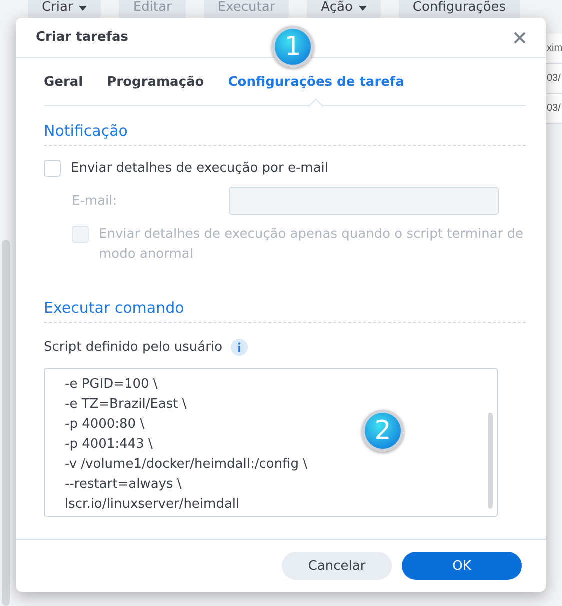  I want to click on section-heading: Notificação, so click(285, 126).